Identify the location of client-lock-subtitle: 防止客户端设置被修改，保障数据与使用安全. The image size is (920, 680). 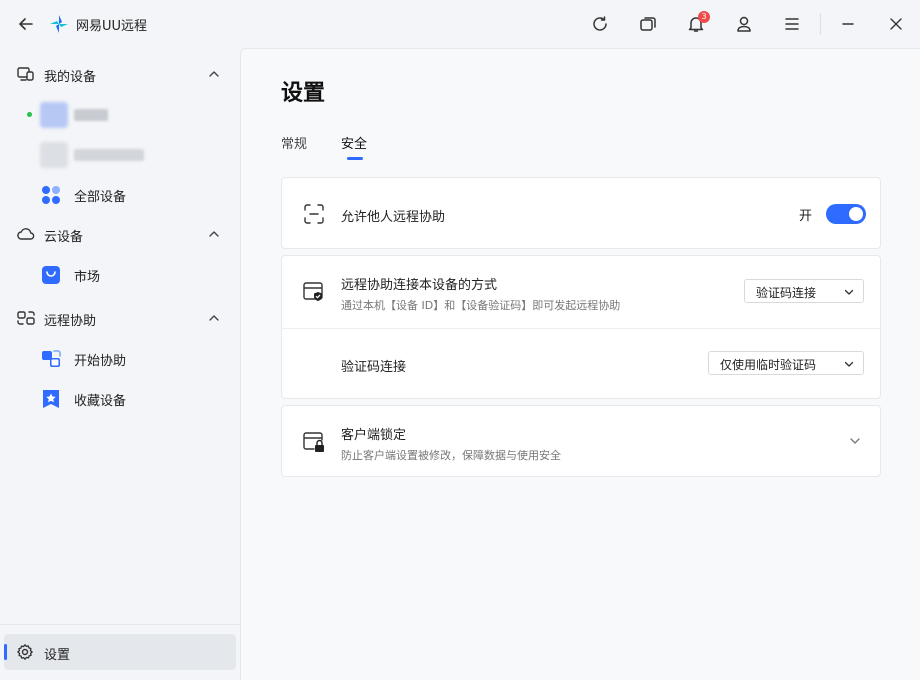
(451, 455).